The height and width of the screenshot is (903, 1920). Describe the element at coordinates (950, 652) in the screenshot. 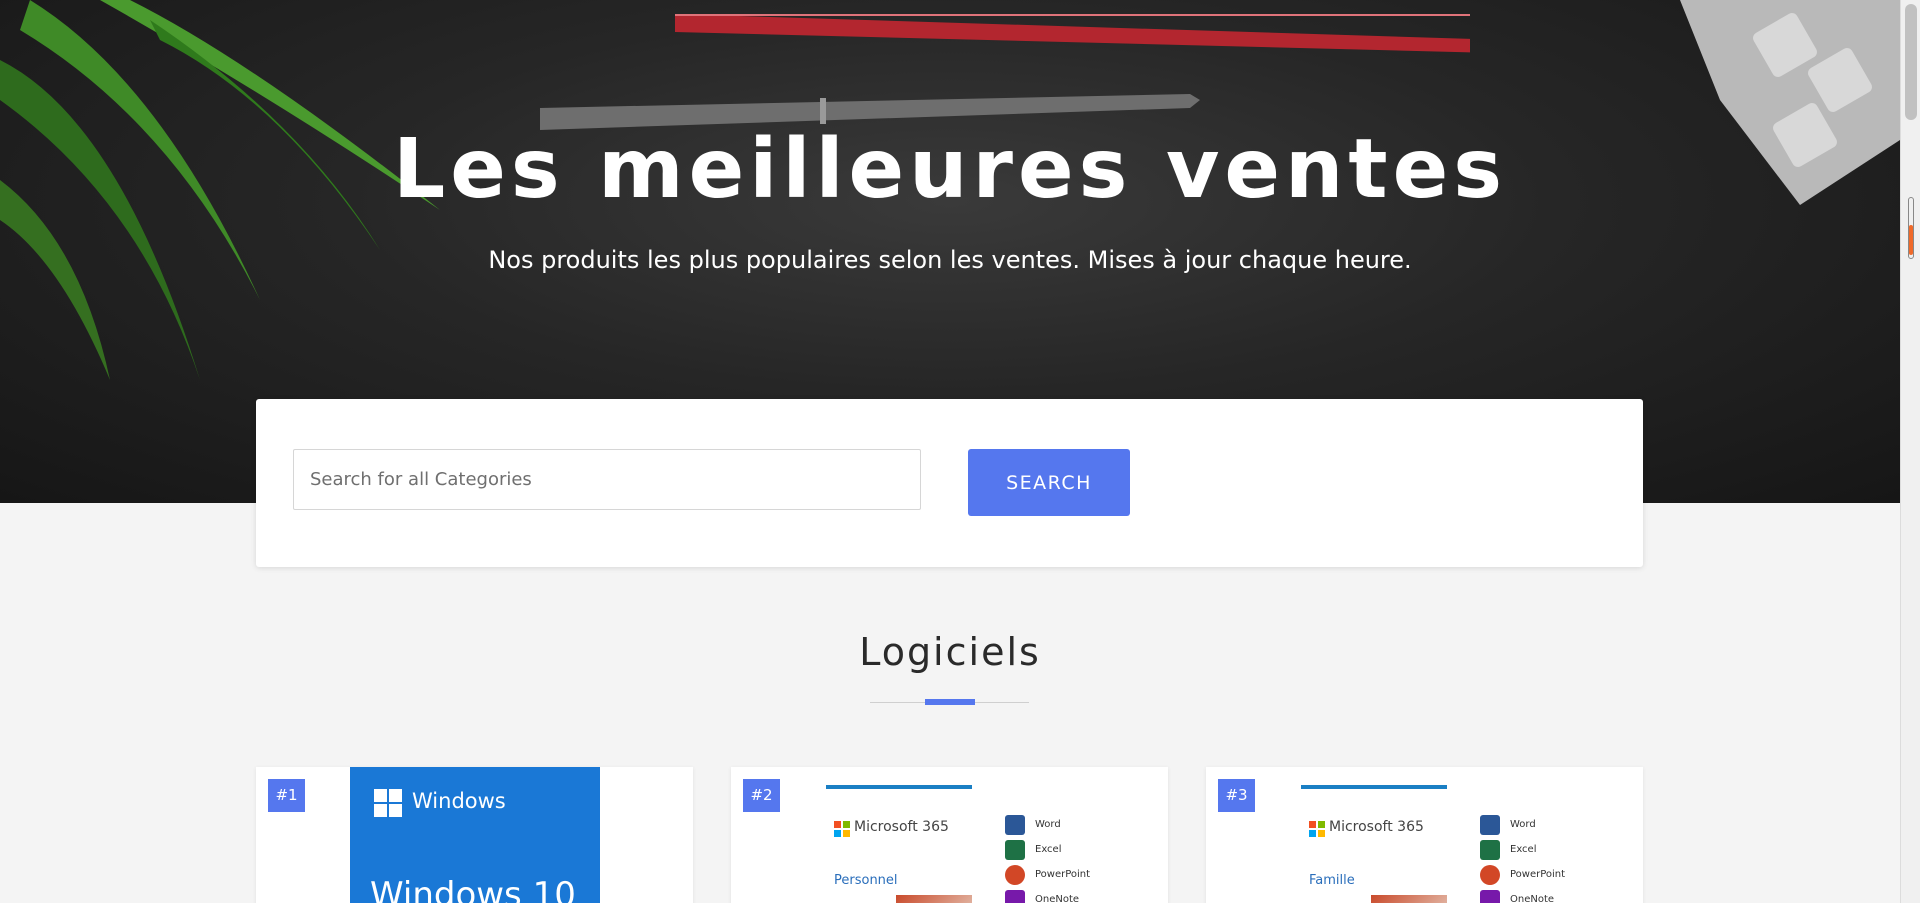

I see `section-title: Logiciels` at that location.